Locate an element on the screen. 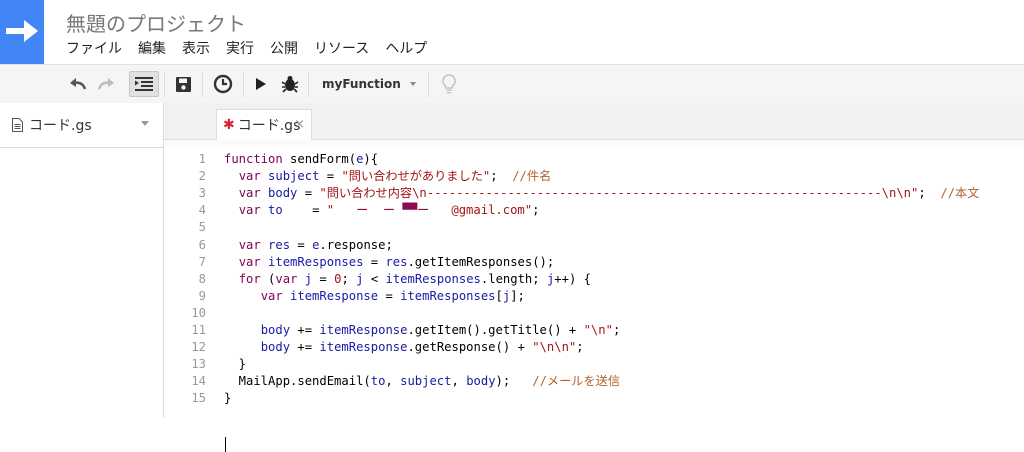  code-token: } is located at coordinates (228, 398).